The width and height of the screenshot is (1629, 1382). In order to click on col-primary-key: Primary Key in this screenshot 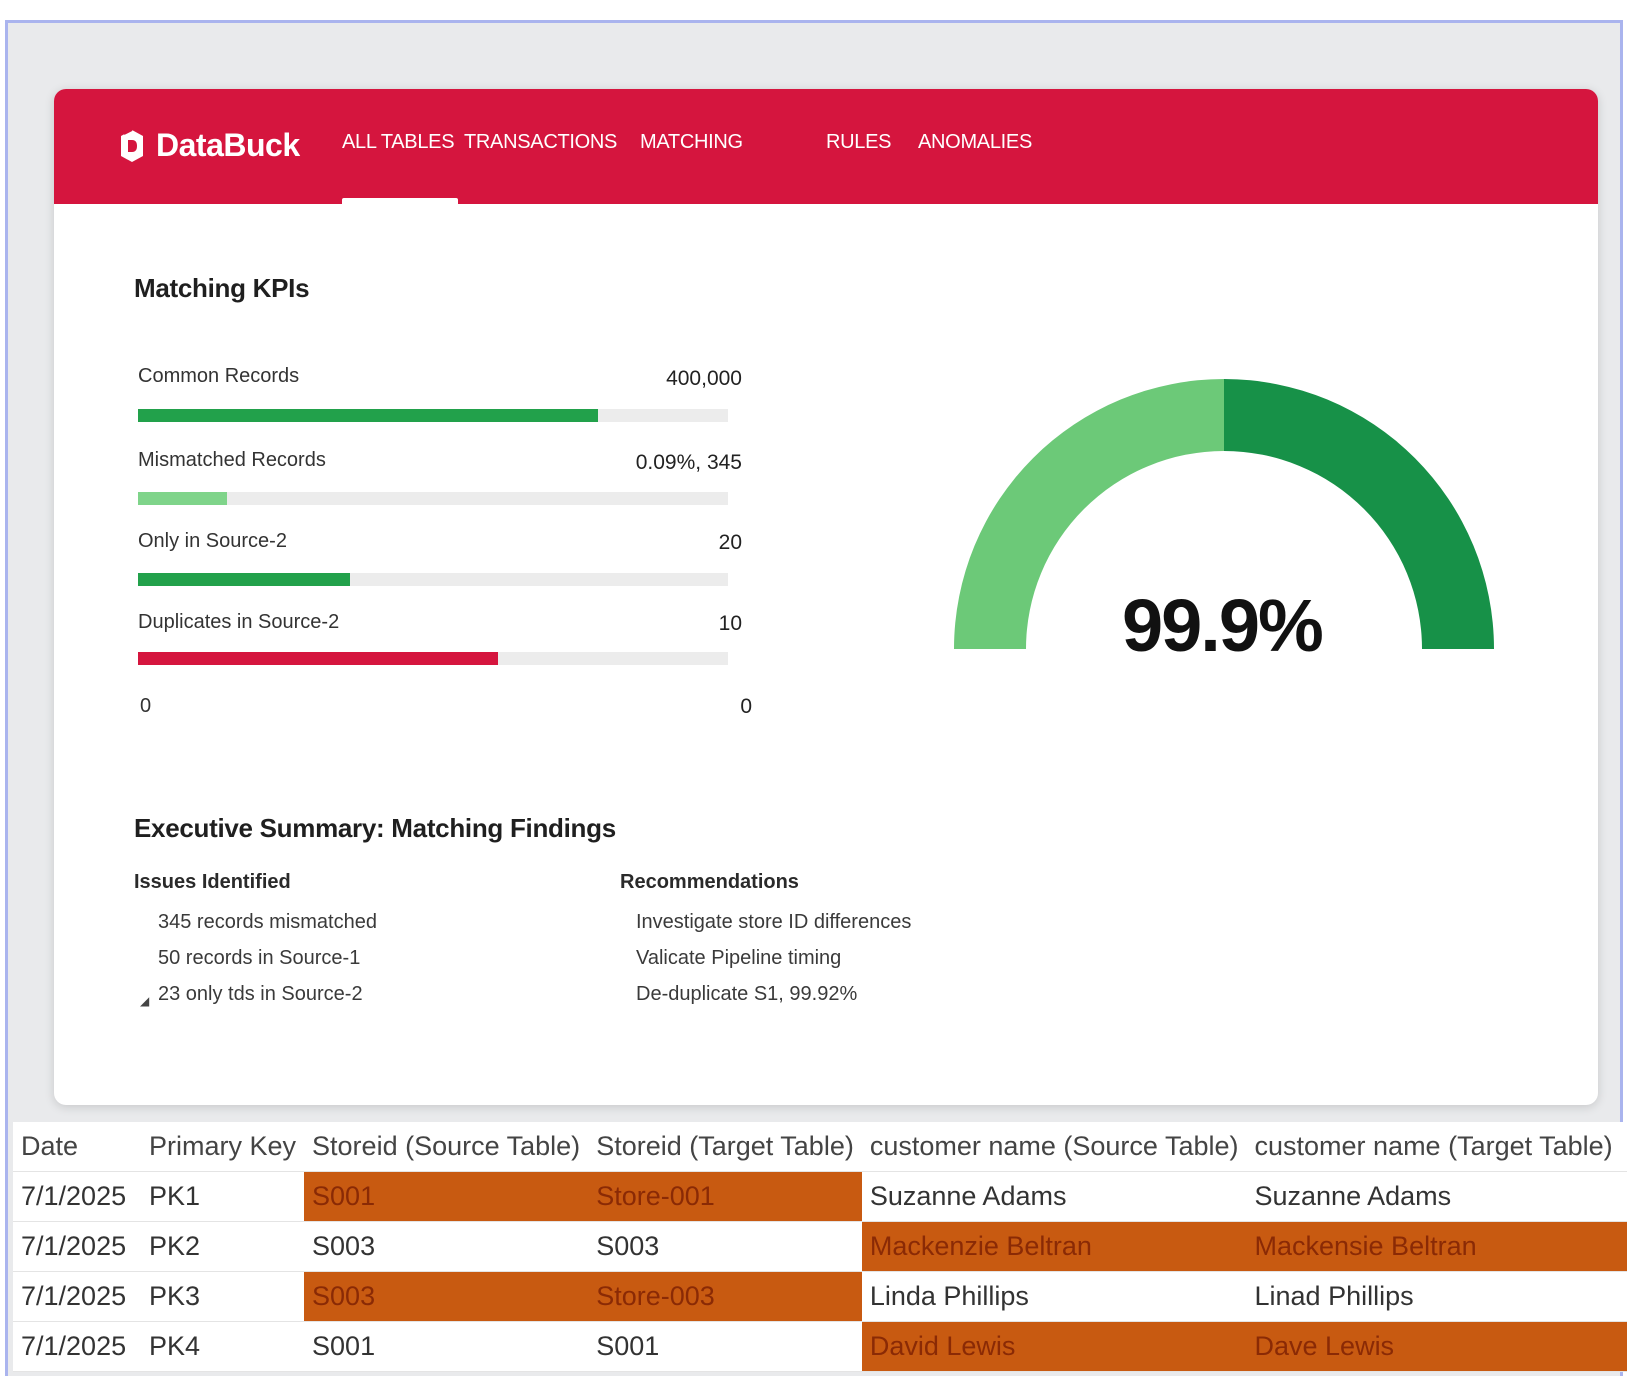, I will do `click(223, 1147)`.